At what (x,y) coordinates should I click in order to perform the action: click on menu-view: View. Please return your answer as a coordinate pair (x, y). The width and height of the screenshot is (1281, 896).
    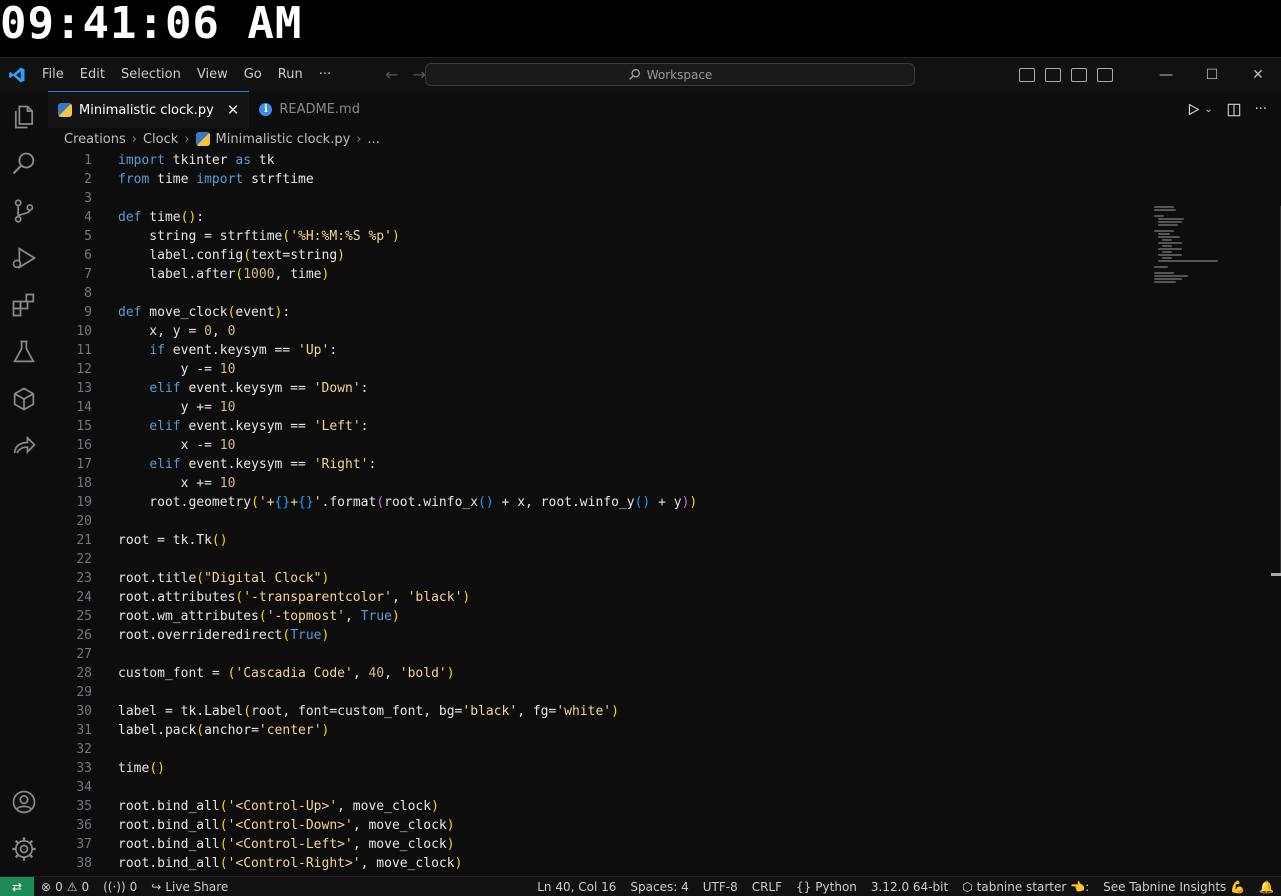
    Looking at the image, I should click on (212, 74).